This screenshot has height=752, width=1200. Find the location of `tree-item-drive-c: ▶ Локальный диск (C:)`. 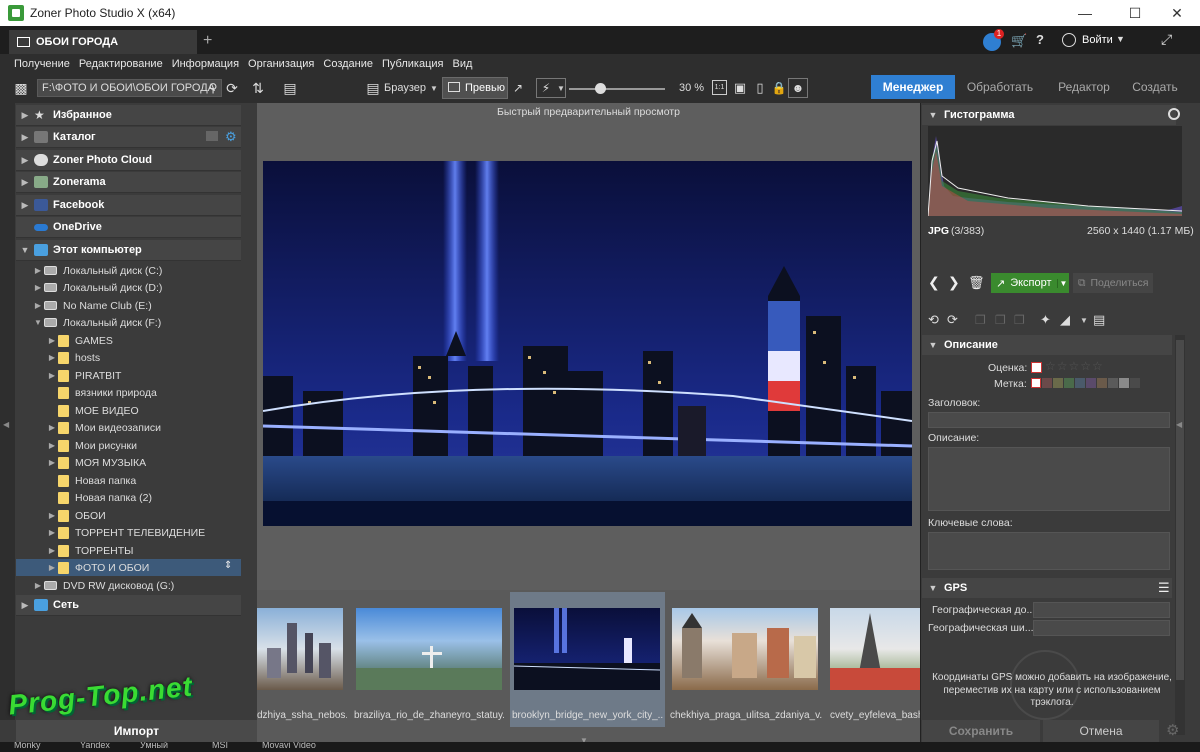

tree-item-drive-c: ▶ Локальный диск (C:) is located at coordinates (128, 270).